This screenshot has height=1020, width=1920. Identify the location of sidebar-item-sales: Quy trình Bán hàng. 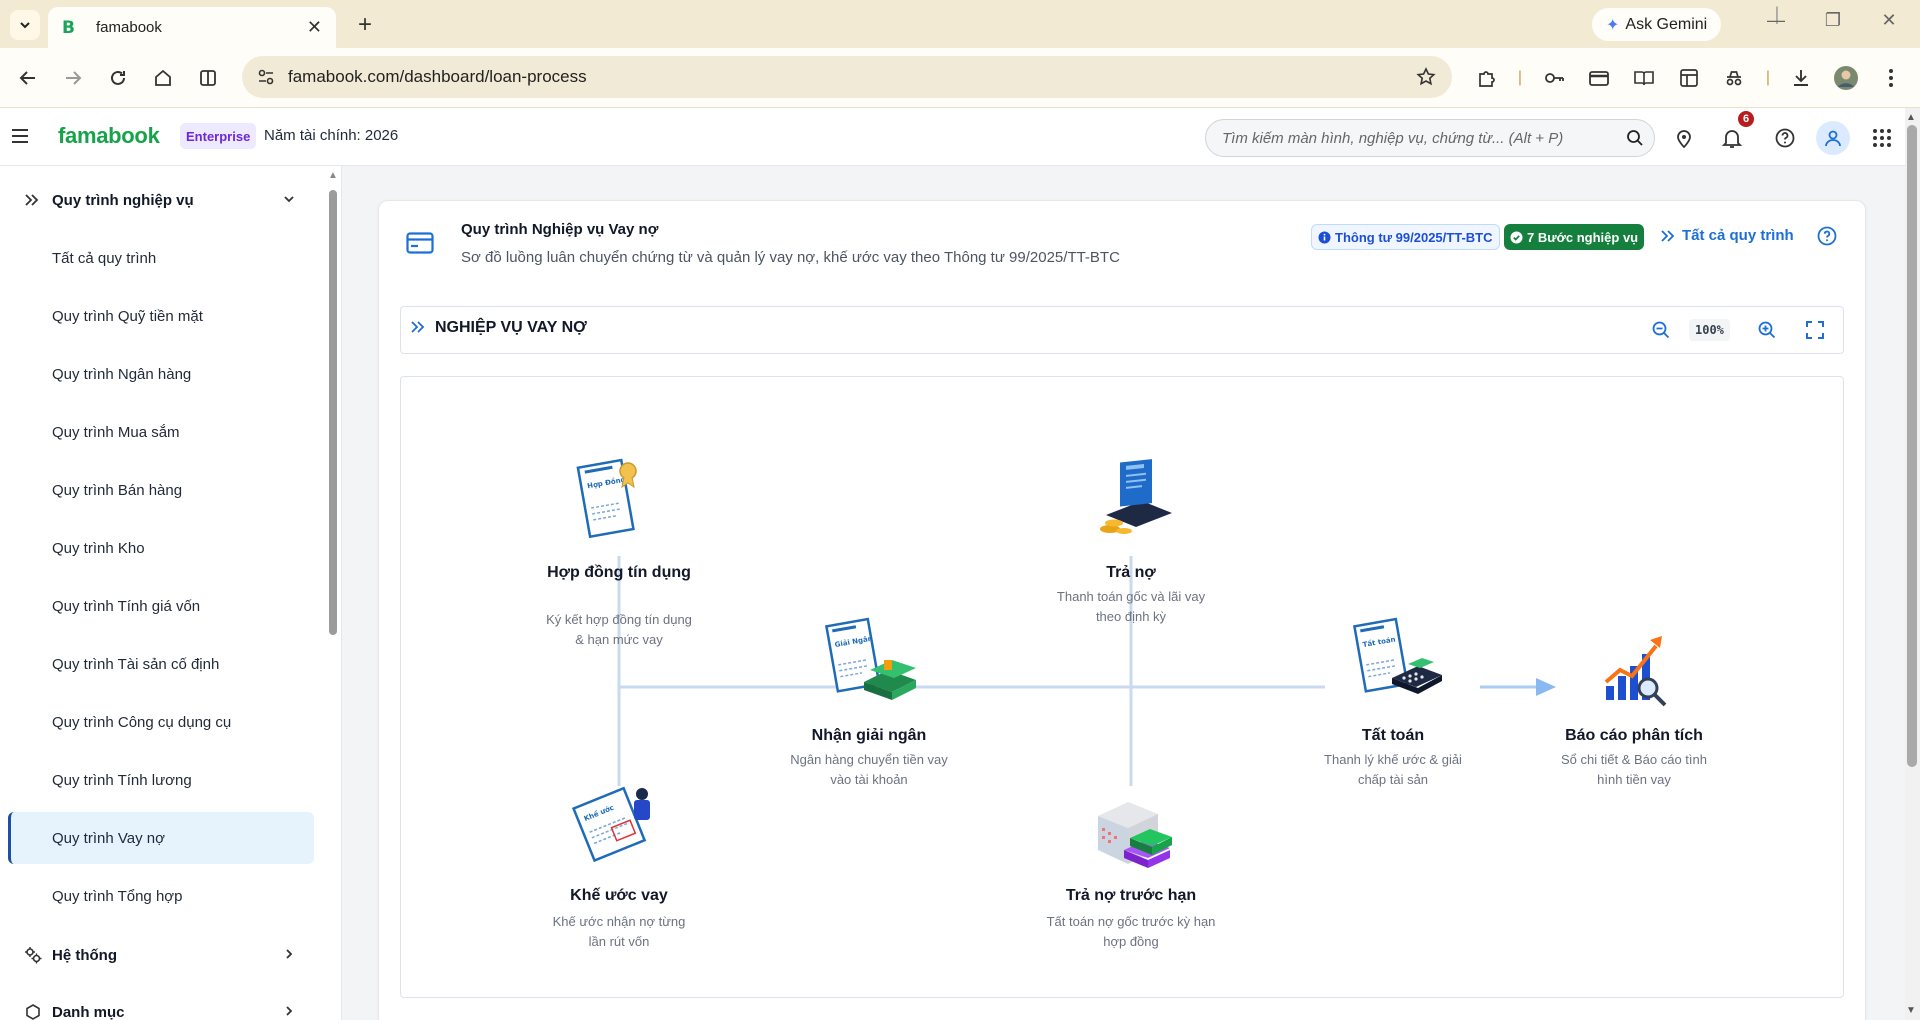
(161, 490).